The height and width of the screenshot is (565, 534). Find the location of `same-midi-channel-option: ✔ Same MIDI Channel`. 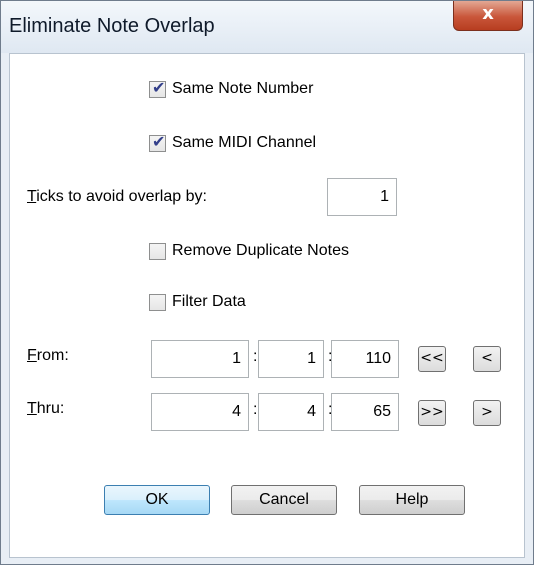

same-midi-channel-option: ✔ Same MIDI Channel is located at coordinates (233, 141).